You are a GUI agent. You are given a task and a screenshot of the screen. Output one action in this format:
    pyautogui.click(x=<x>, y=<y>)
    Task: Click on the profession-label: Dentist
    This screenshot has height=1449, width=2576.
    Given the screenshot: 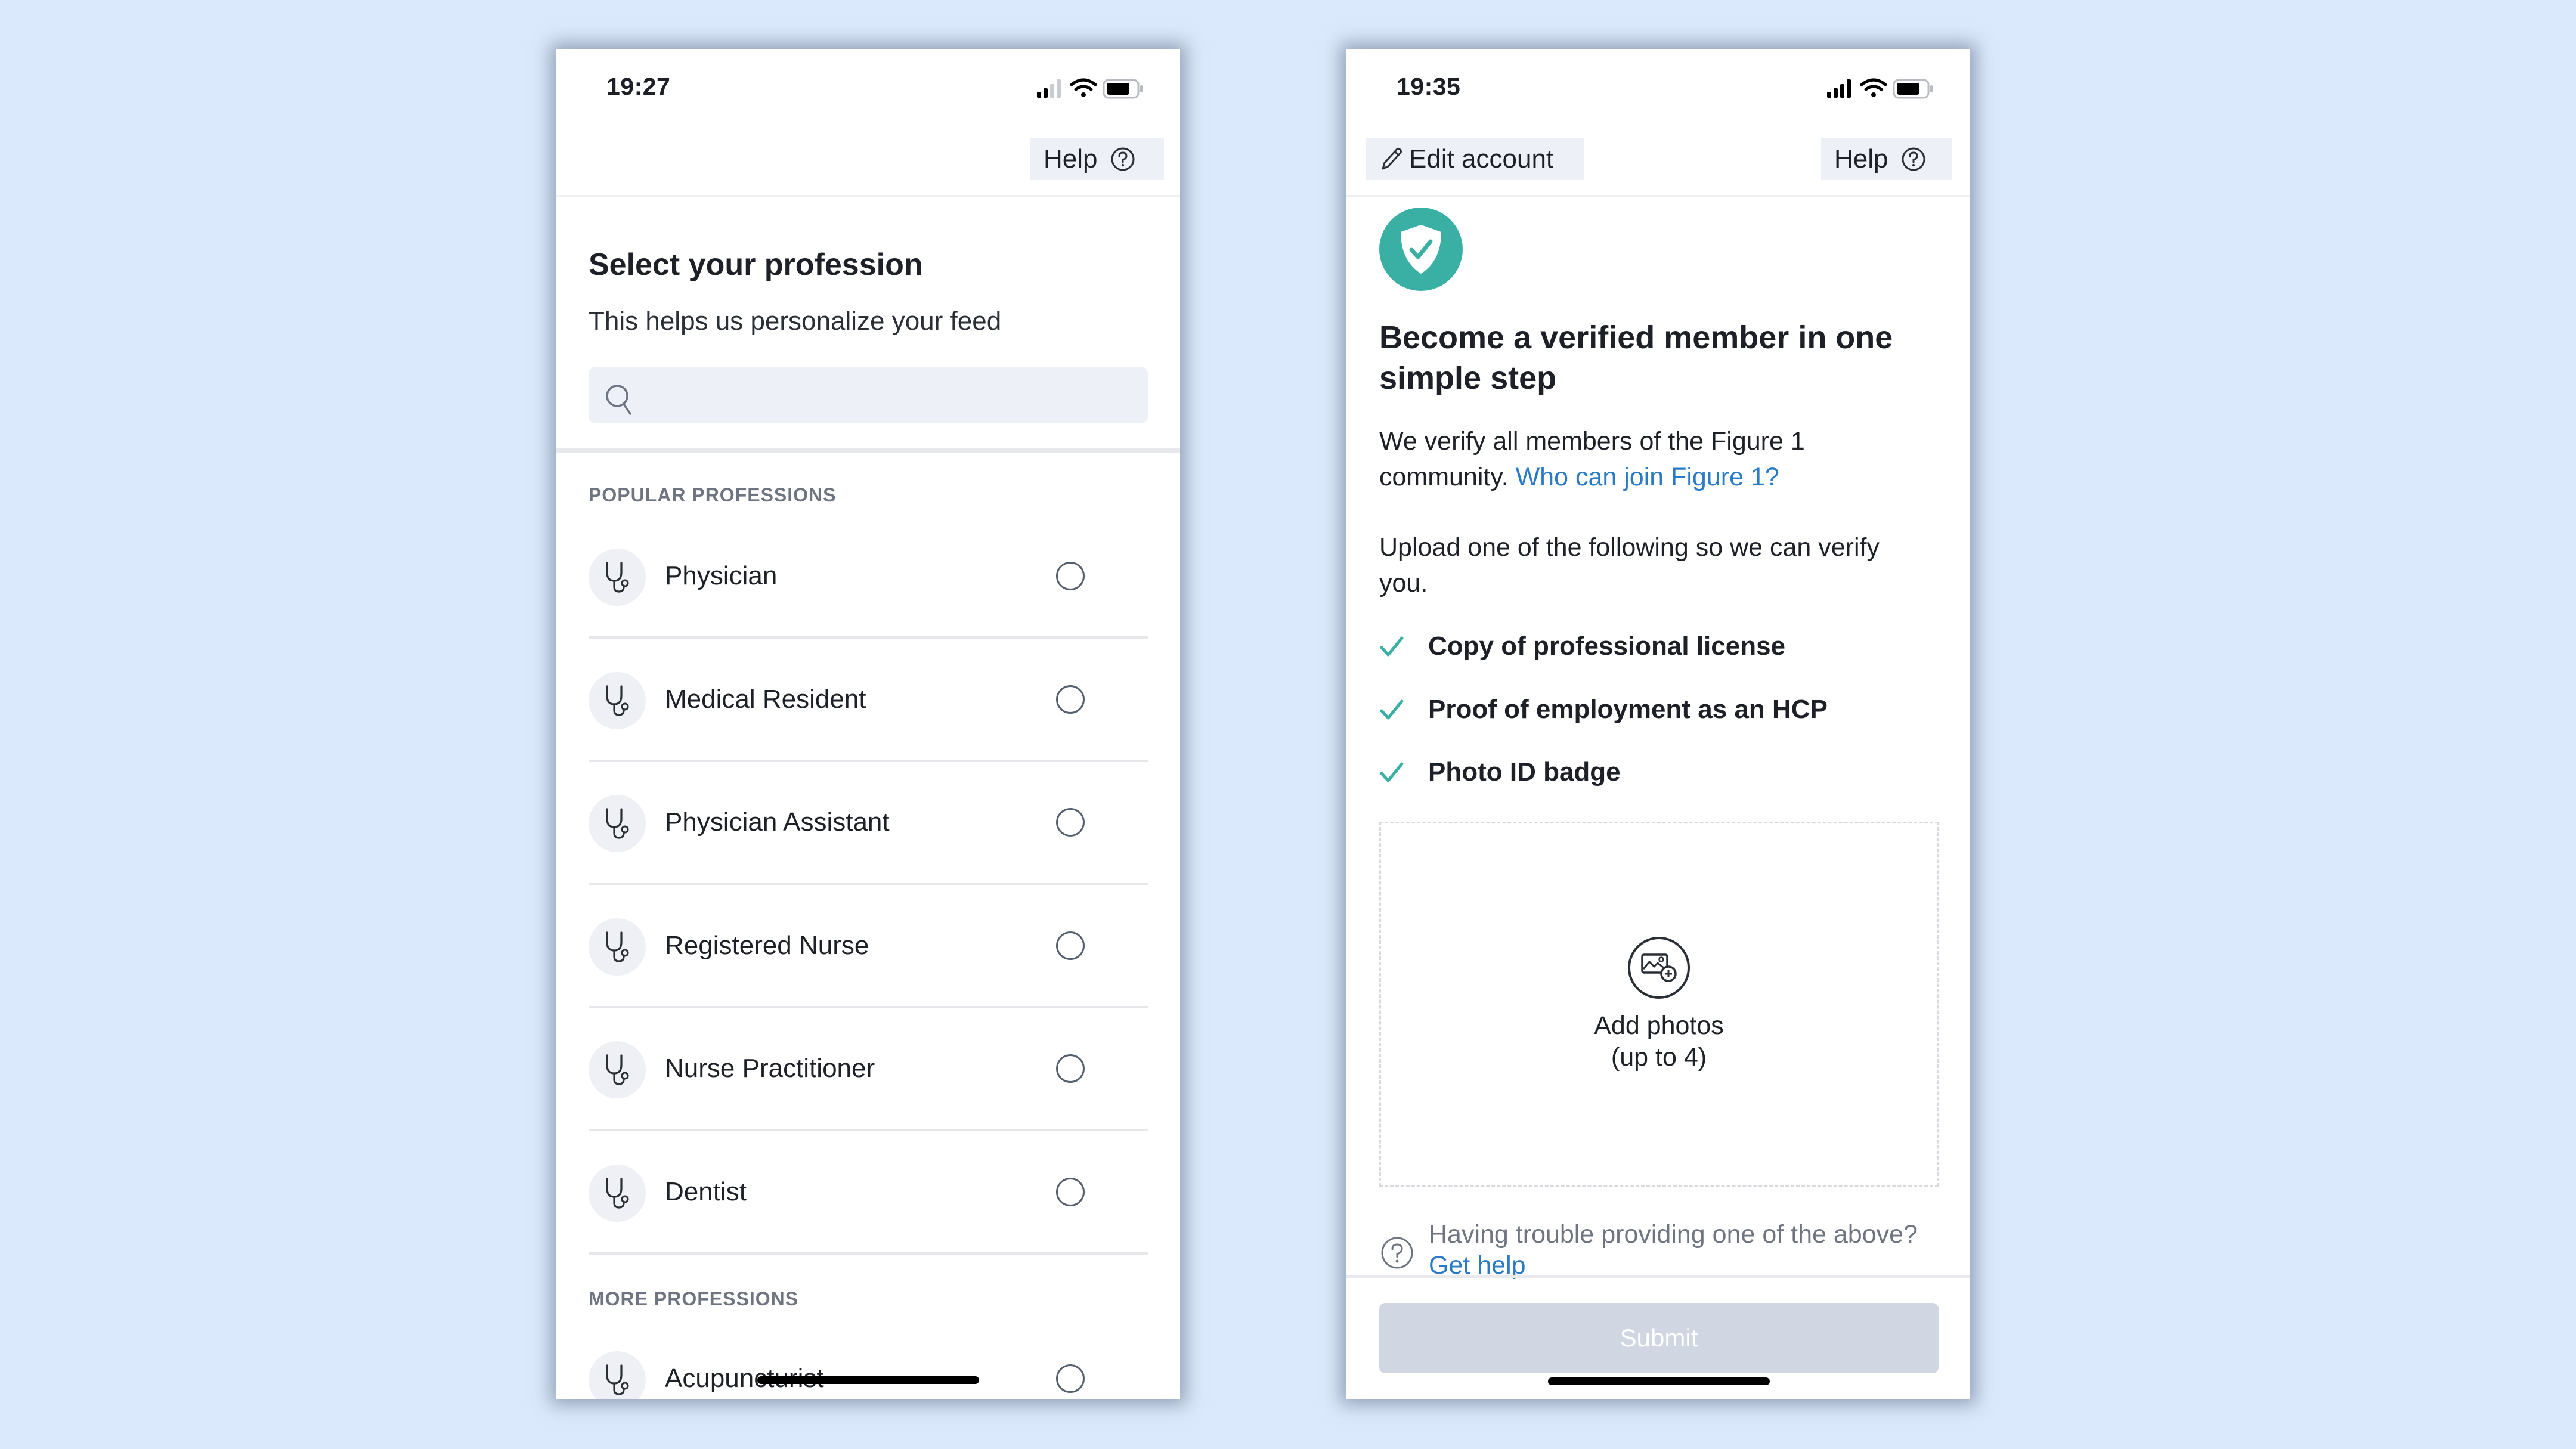 What is the action you would take?
    pyautogui.click(x=706, y=1191)
    